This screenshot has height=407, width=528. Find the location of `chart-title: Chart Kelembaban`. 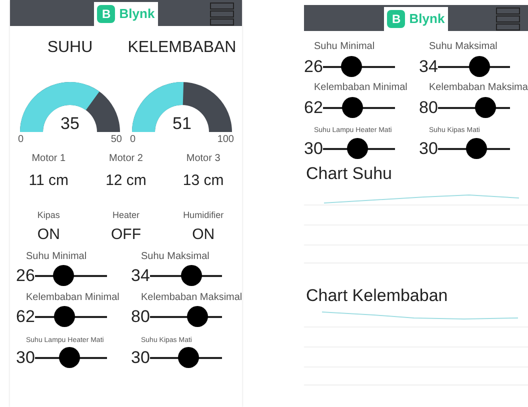

chart-title: Chart Kelembaban is located at coordinates (377, 296).